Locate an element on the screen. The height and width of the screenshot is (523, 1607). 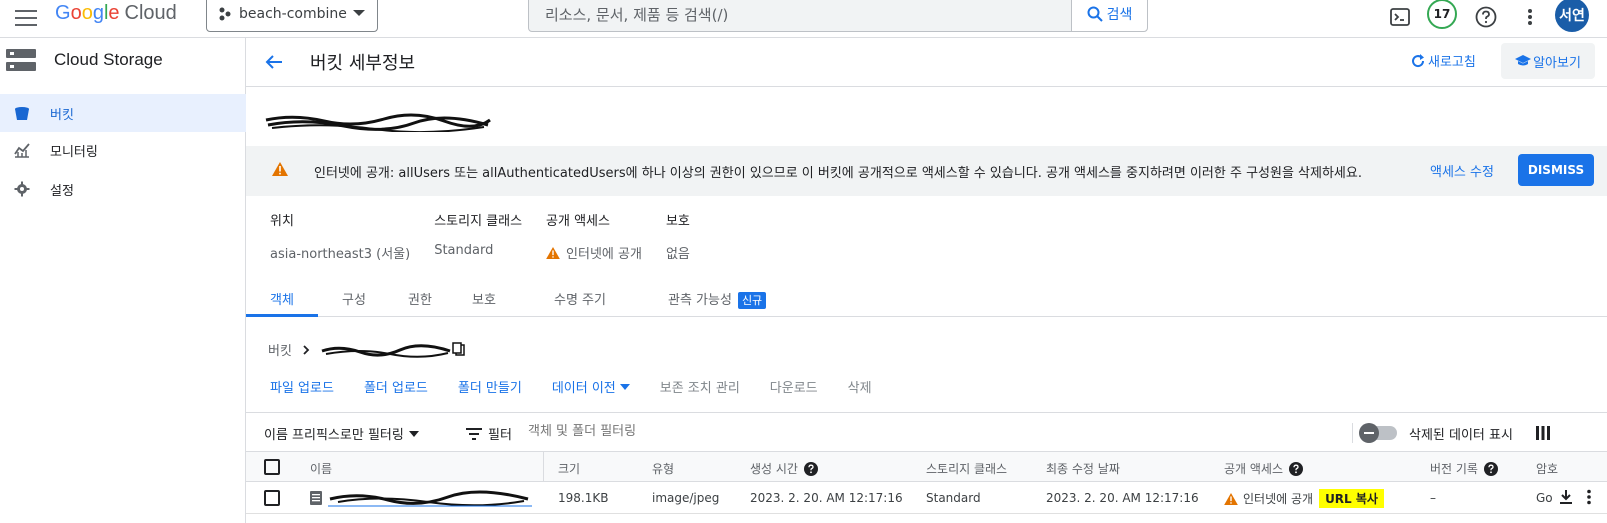
manage-holds-button: 보존 조치 관리 is located at coordinates (700, 386).